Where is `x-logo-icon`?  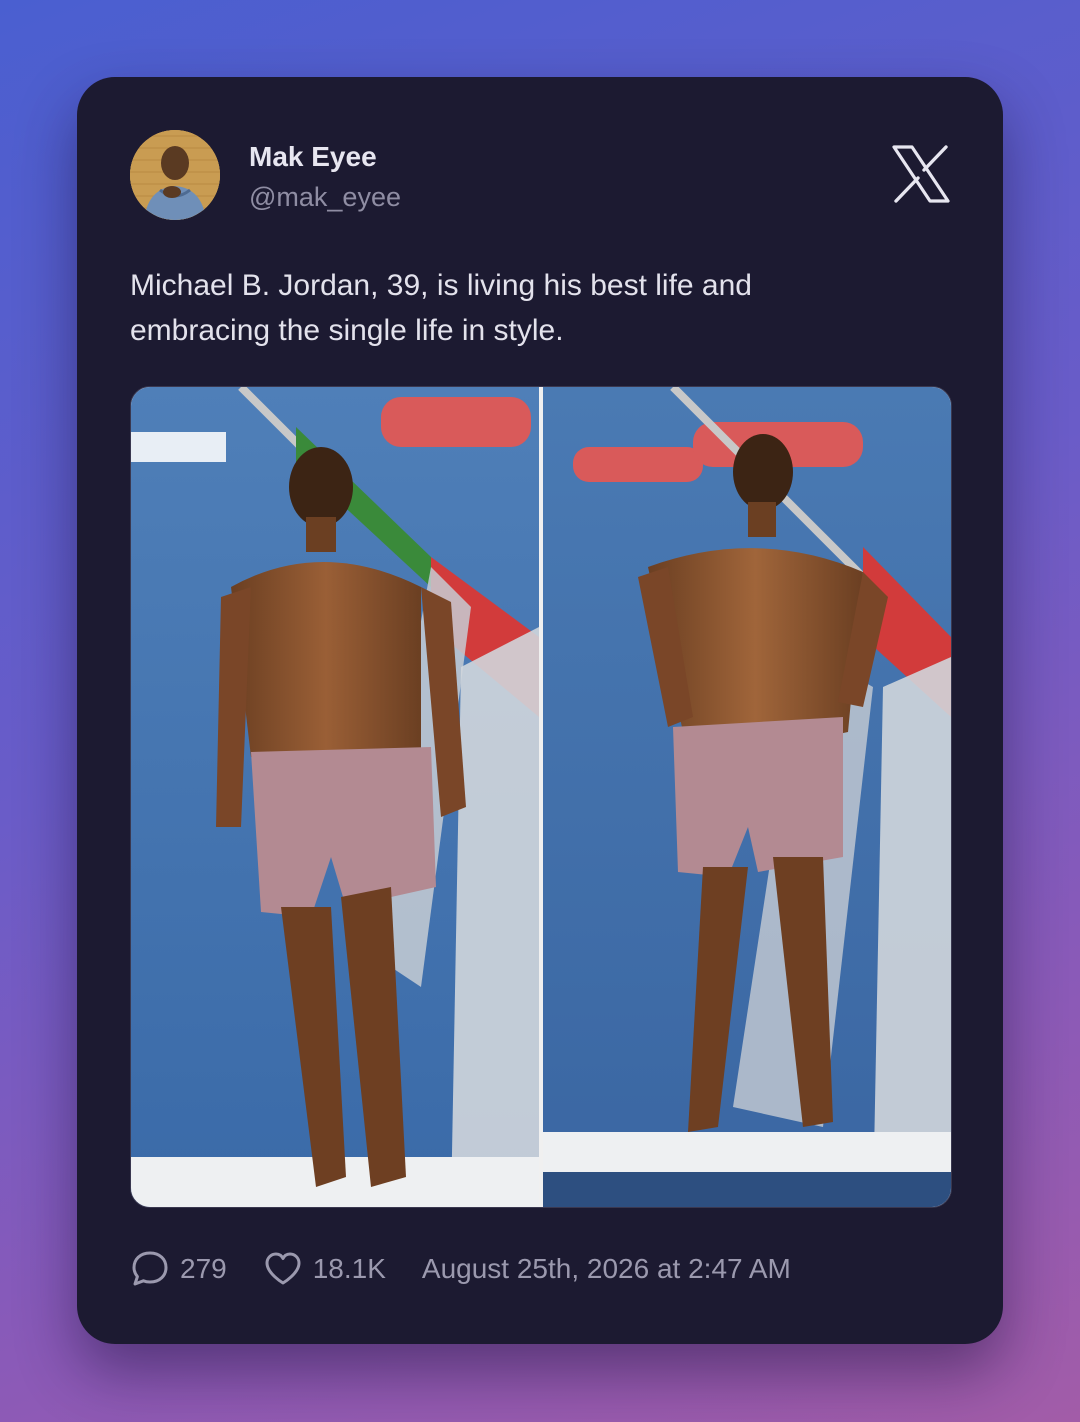
x-logo-icon is located at coordinates (921, 174).